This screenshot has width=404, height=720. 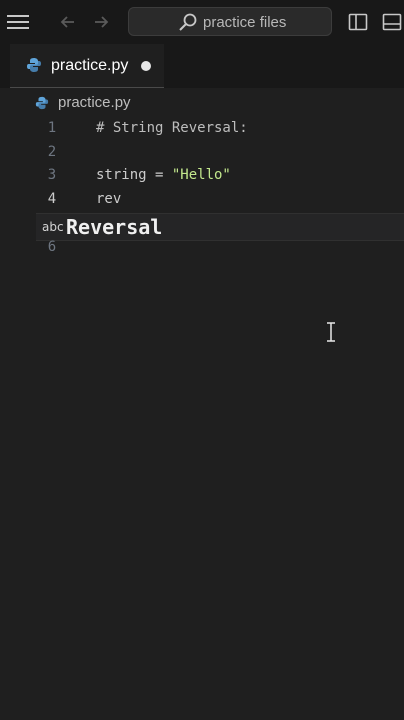 I want to click on search-text: practice files, so click(x=245, y=22).